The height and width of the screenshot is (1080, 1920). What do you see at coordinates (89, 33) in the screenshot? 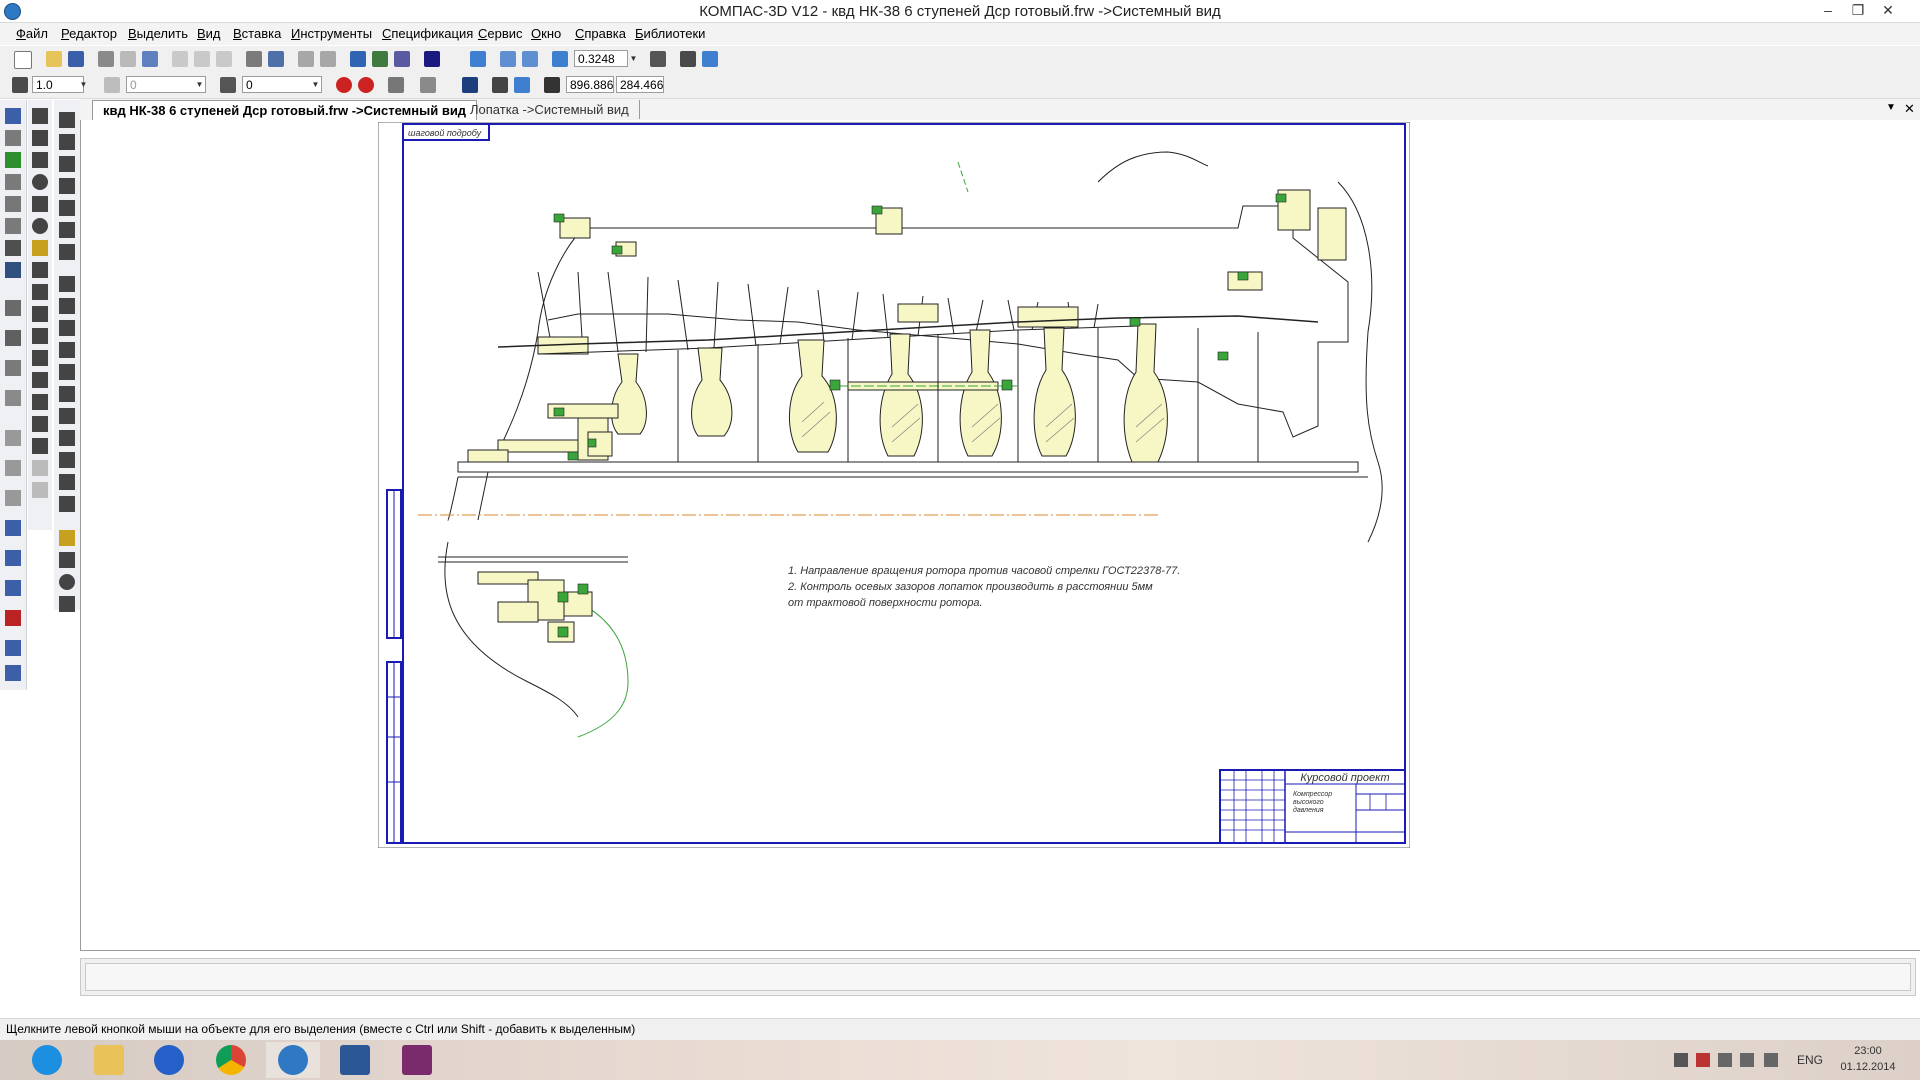
I see `menu-editor: Редактор` at bounding box center [89, 33].